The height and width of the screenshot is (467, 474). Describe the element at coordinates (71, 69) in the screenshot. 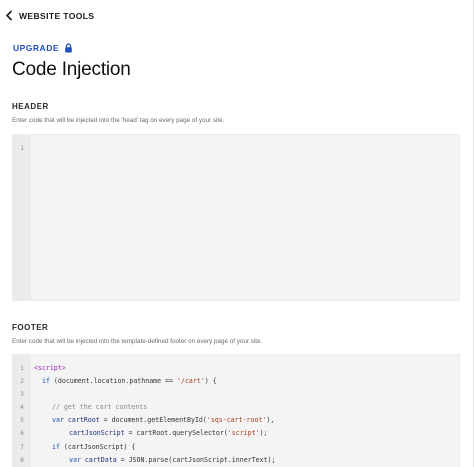

I see `page-title: Code Injection` at that location.